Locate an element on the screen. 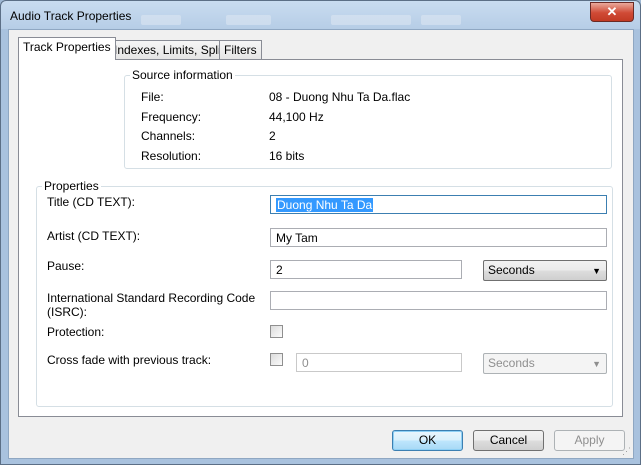  frequency-label: Frequency: is located at coordinates (171, 117).